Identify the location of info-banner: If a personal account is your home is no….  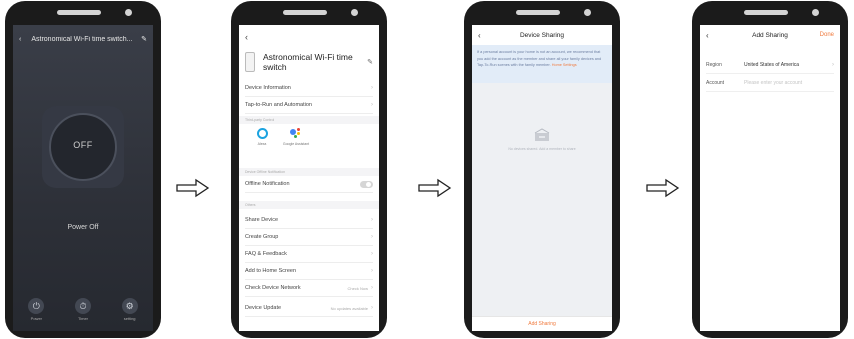
(542, 64).